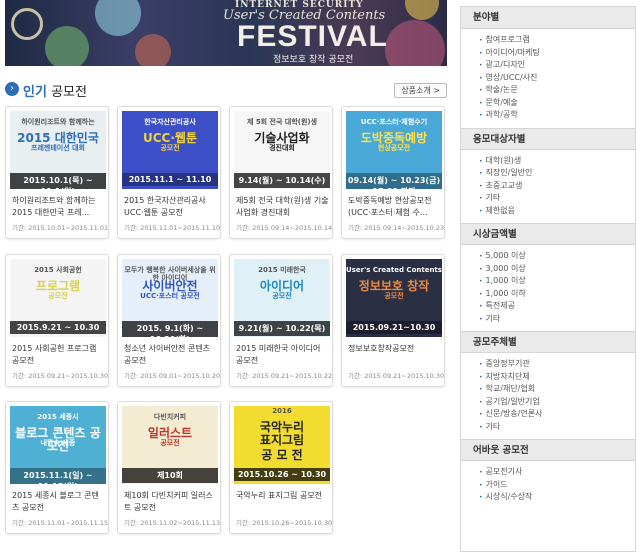  Describe the element at coordinates (506, 280) in the screenshot. I see `sidebar-item-label: 1,000 이상` at that location.